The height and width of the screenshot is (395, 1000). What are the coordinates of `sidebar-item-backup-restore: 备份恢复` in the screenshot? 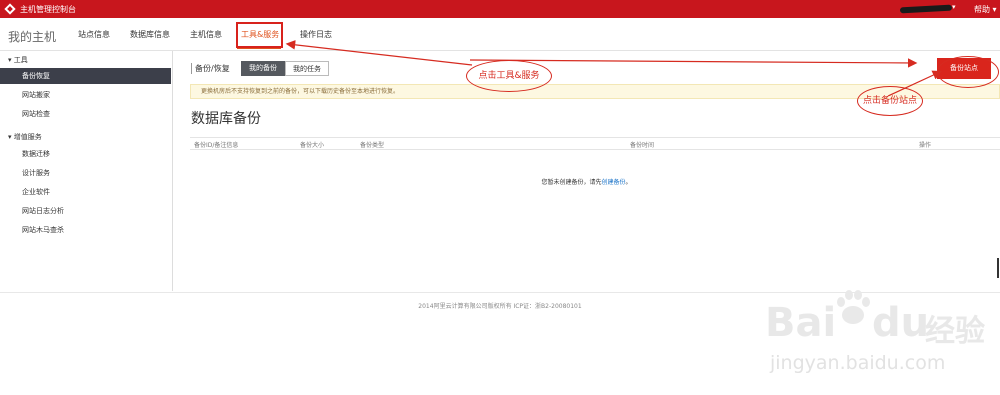 It's located at (85, 76).